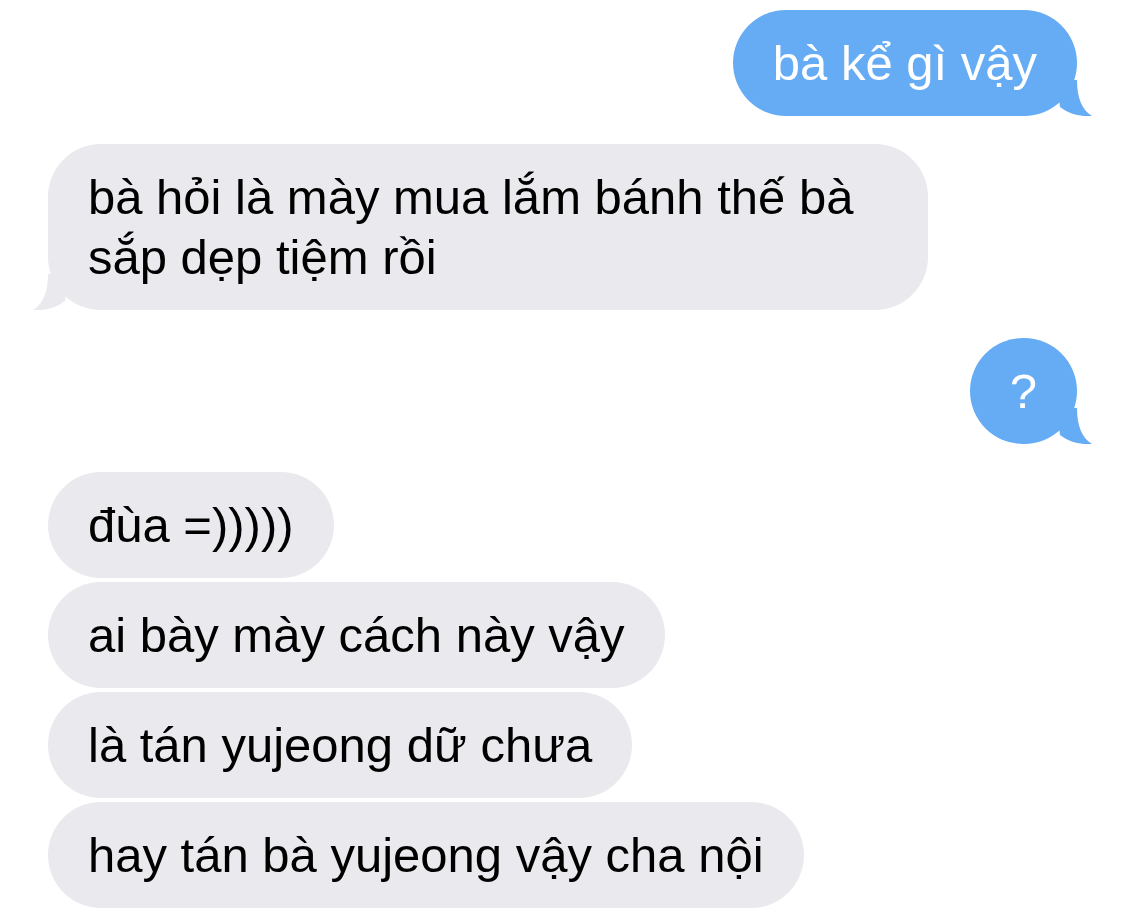 This screenshot has width=1125, height=915. What do you see at coordinates (488, 227) in the screenshot?
I see `message-bubble: bà hỏi là mày mua lắm bánh thế bà sắp dẹp tiệm rồi` at bounding box center [488, 227].